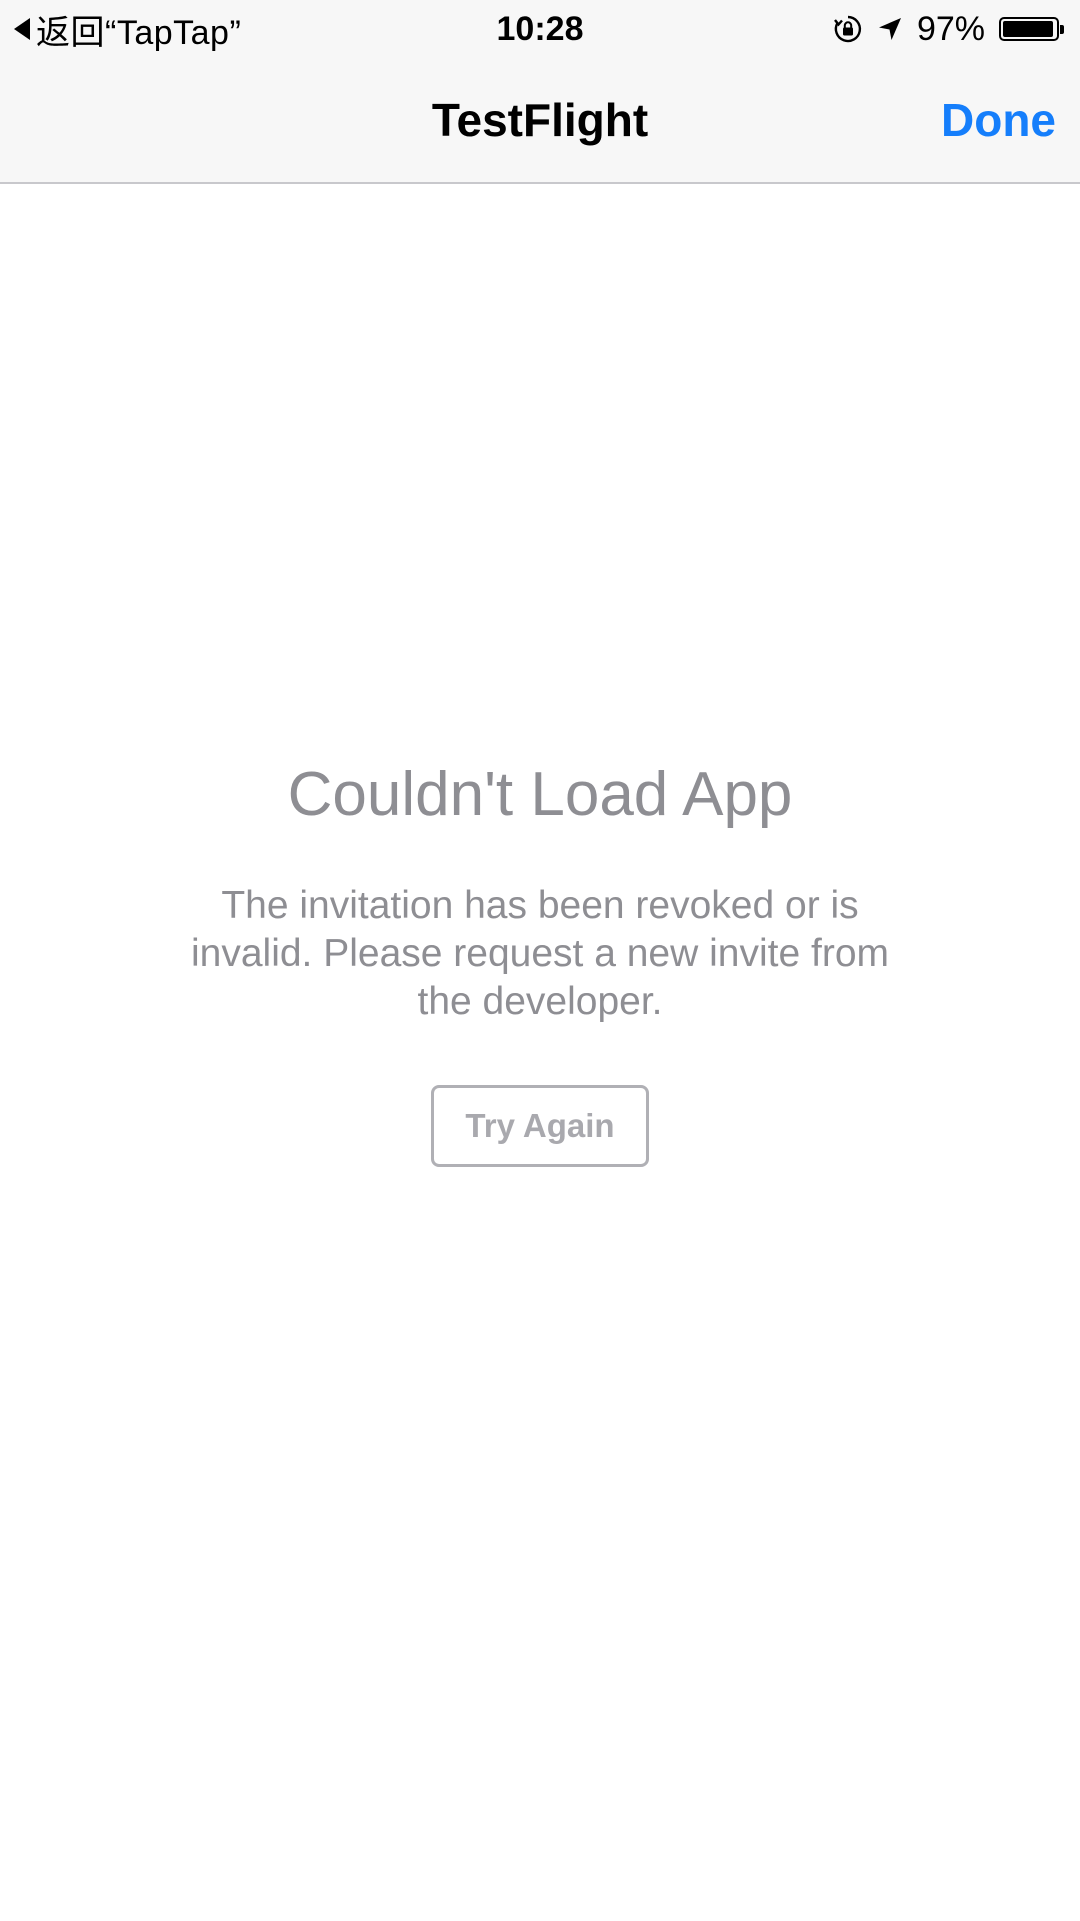  What do you see at coordinates (1028, 29) in the screenshot?
I see `battery-level-fill` at bounding box center [1028, 29].